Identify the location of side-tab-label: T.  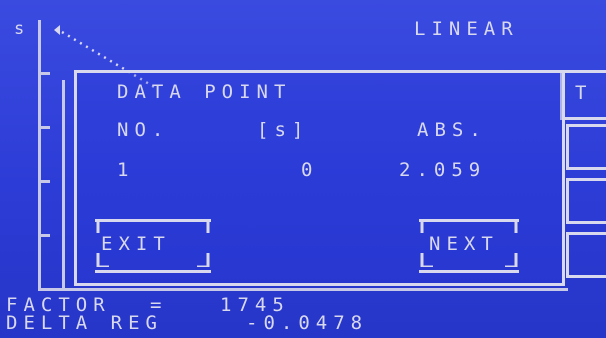
(584, 93).